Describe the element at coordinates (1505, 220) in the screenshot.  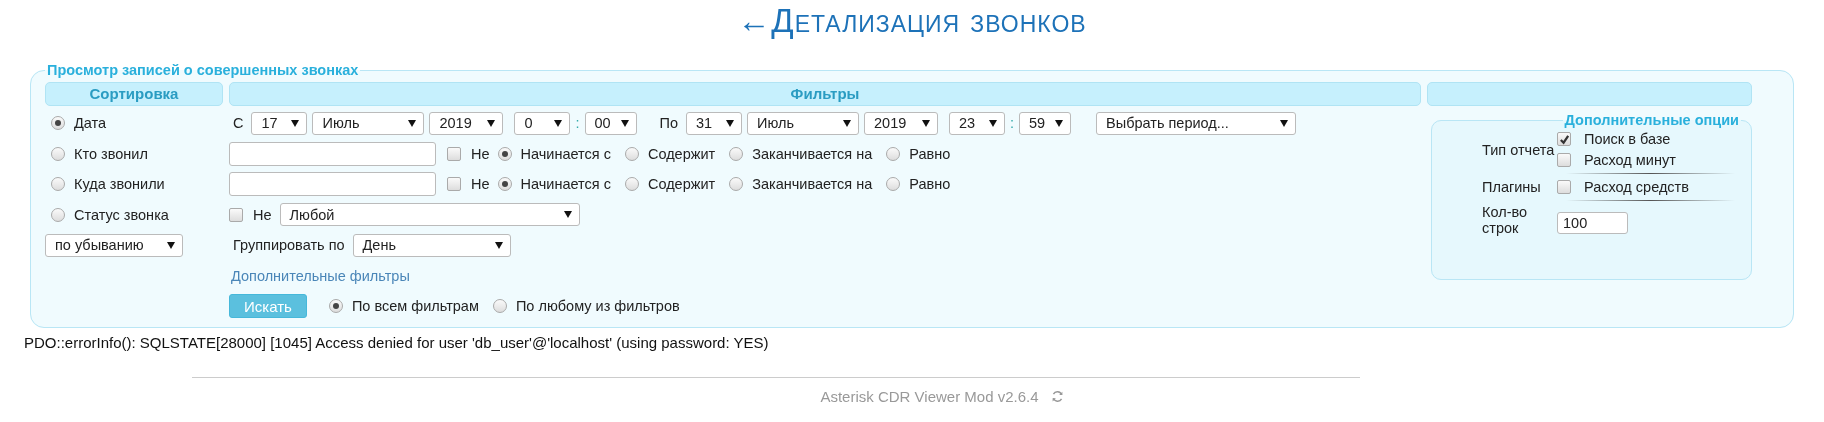
I see `option-label: Кол-во строк` at that location.